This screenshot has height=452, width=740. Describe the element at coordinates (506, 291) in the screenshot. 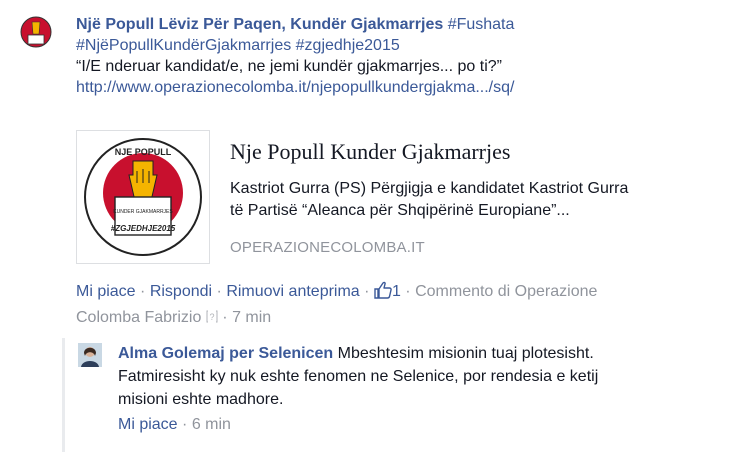

I see `commented-by-text: Commento di Operazione` at that location.